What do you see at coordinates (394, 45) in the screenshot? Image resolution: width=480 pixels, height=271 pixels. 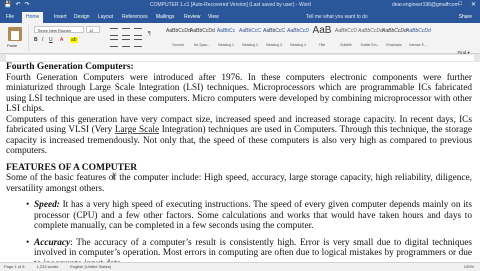 I see `style-label: Emphasis` at bounding box center [394, 45].